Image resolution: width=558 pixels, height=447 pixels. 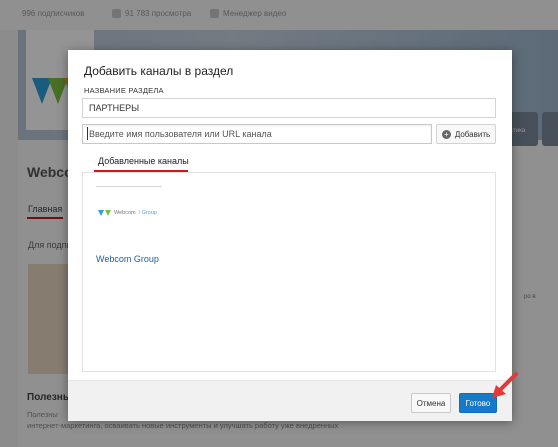 I want to click on add-channel-button: + Добавить, so click(x=466, y=134).